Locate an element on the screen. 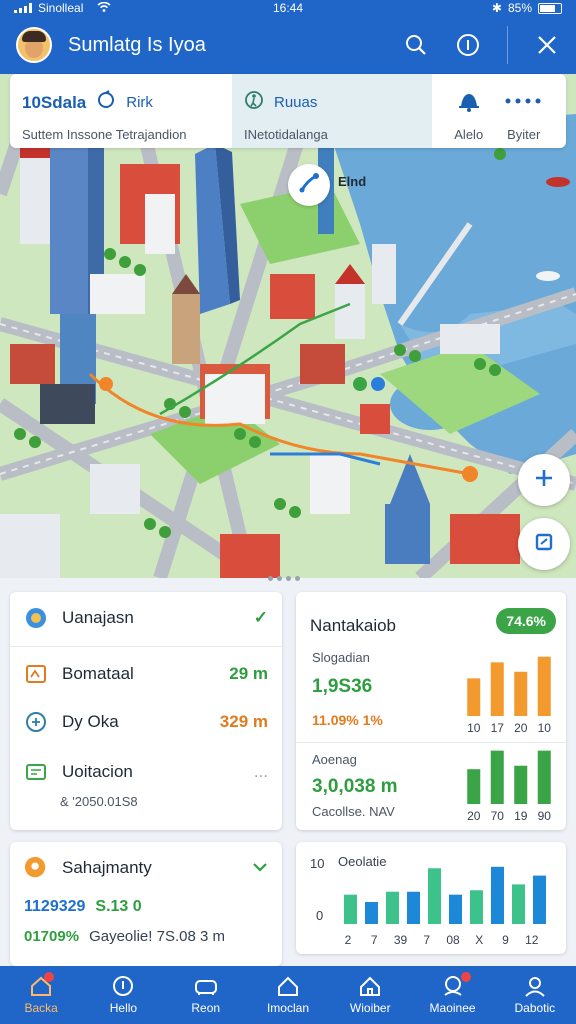 The image size is (576, 1024). search-icon is located at coordinates (416, 45).